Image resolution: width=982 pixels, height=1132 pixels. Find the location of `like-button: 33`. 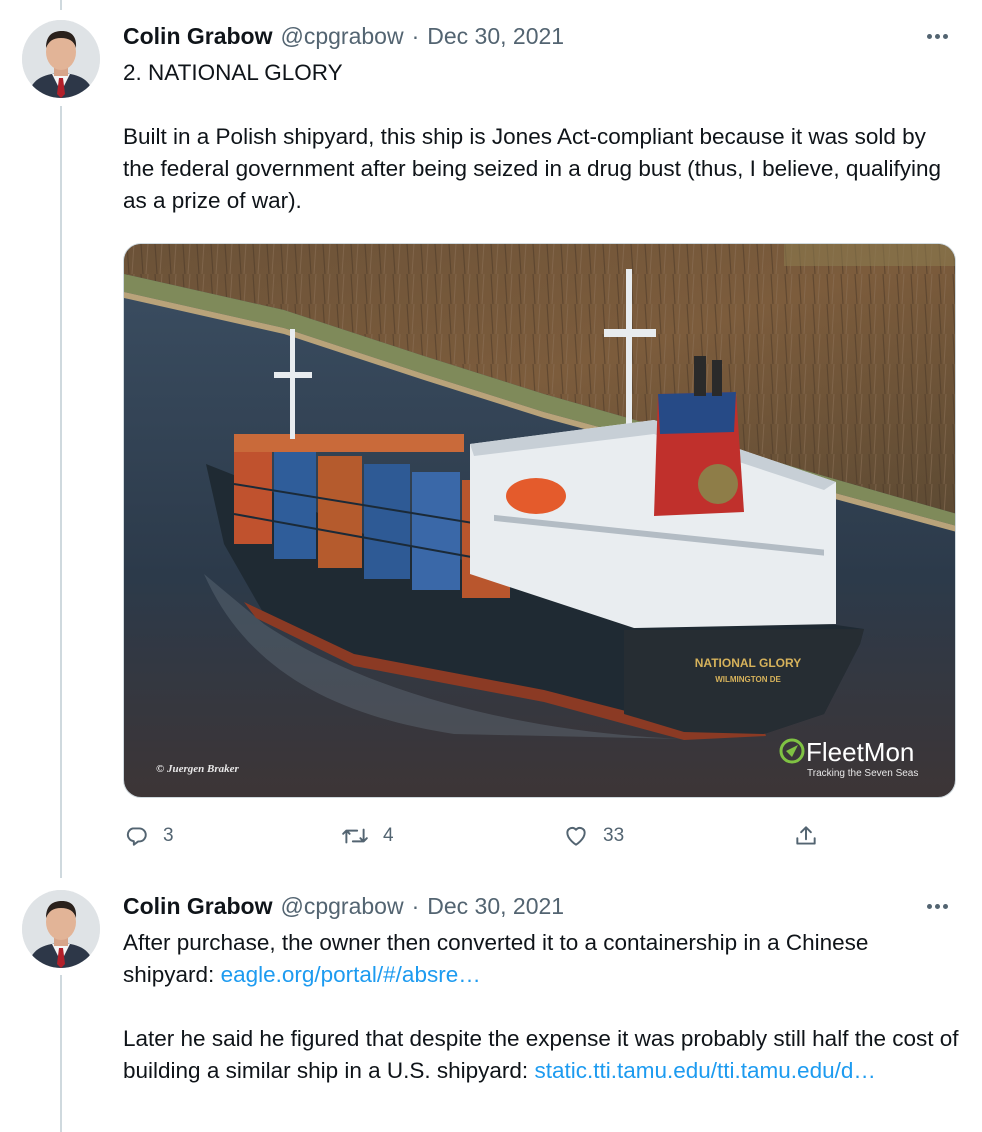

like-button: 33 is located at coordinates (593, 836).